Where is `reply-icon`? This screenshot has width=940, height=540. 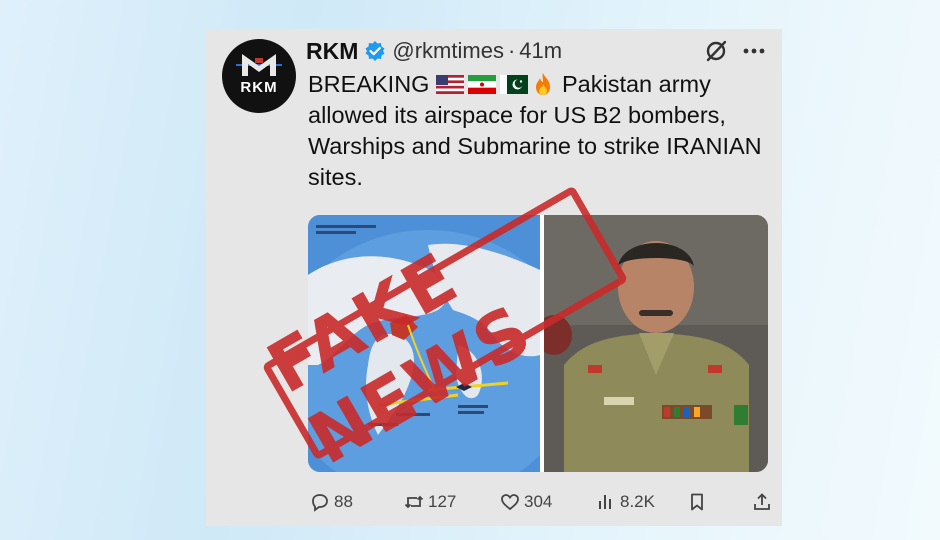 reply-icon is located at coordinates (320, 503).